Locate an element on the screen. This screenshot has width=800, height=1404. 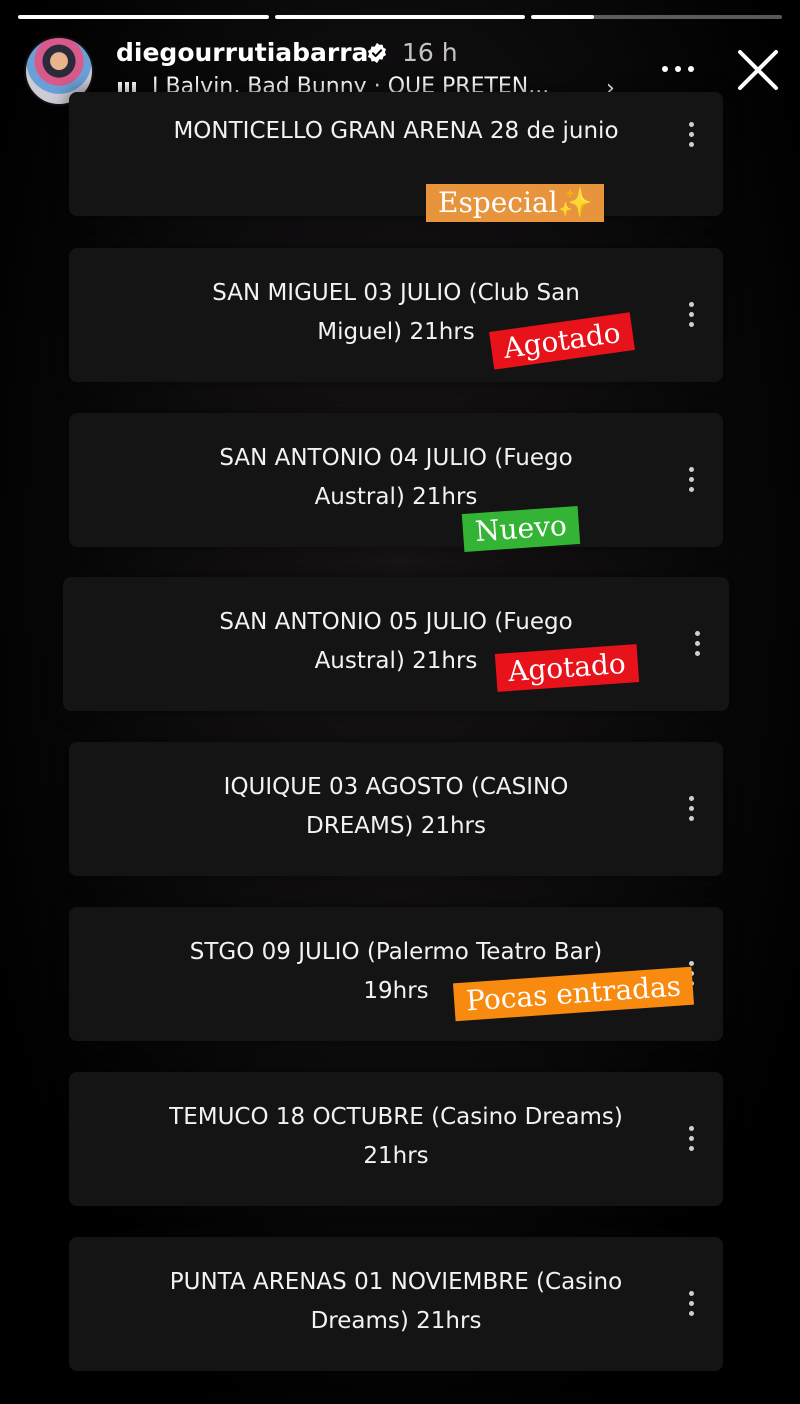
username: diegourrutiabarra is located at coordinates (242, 52).